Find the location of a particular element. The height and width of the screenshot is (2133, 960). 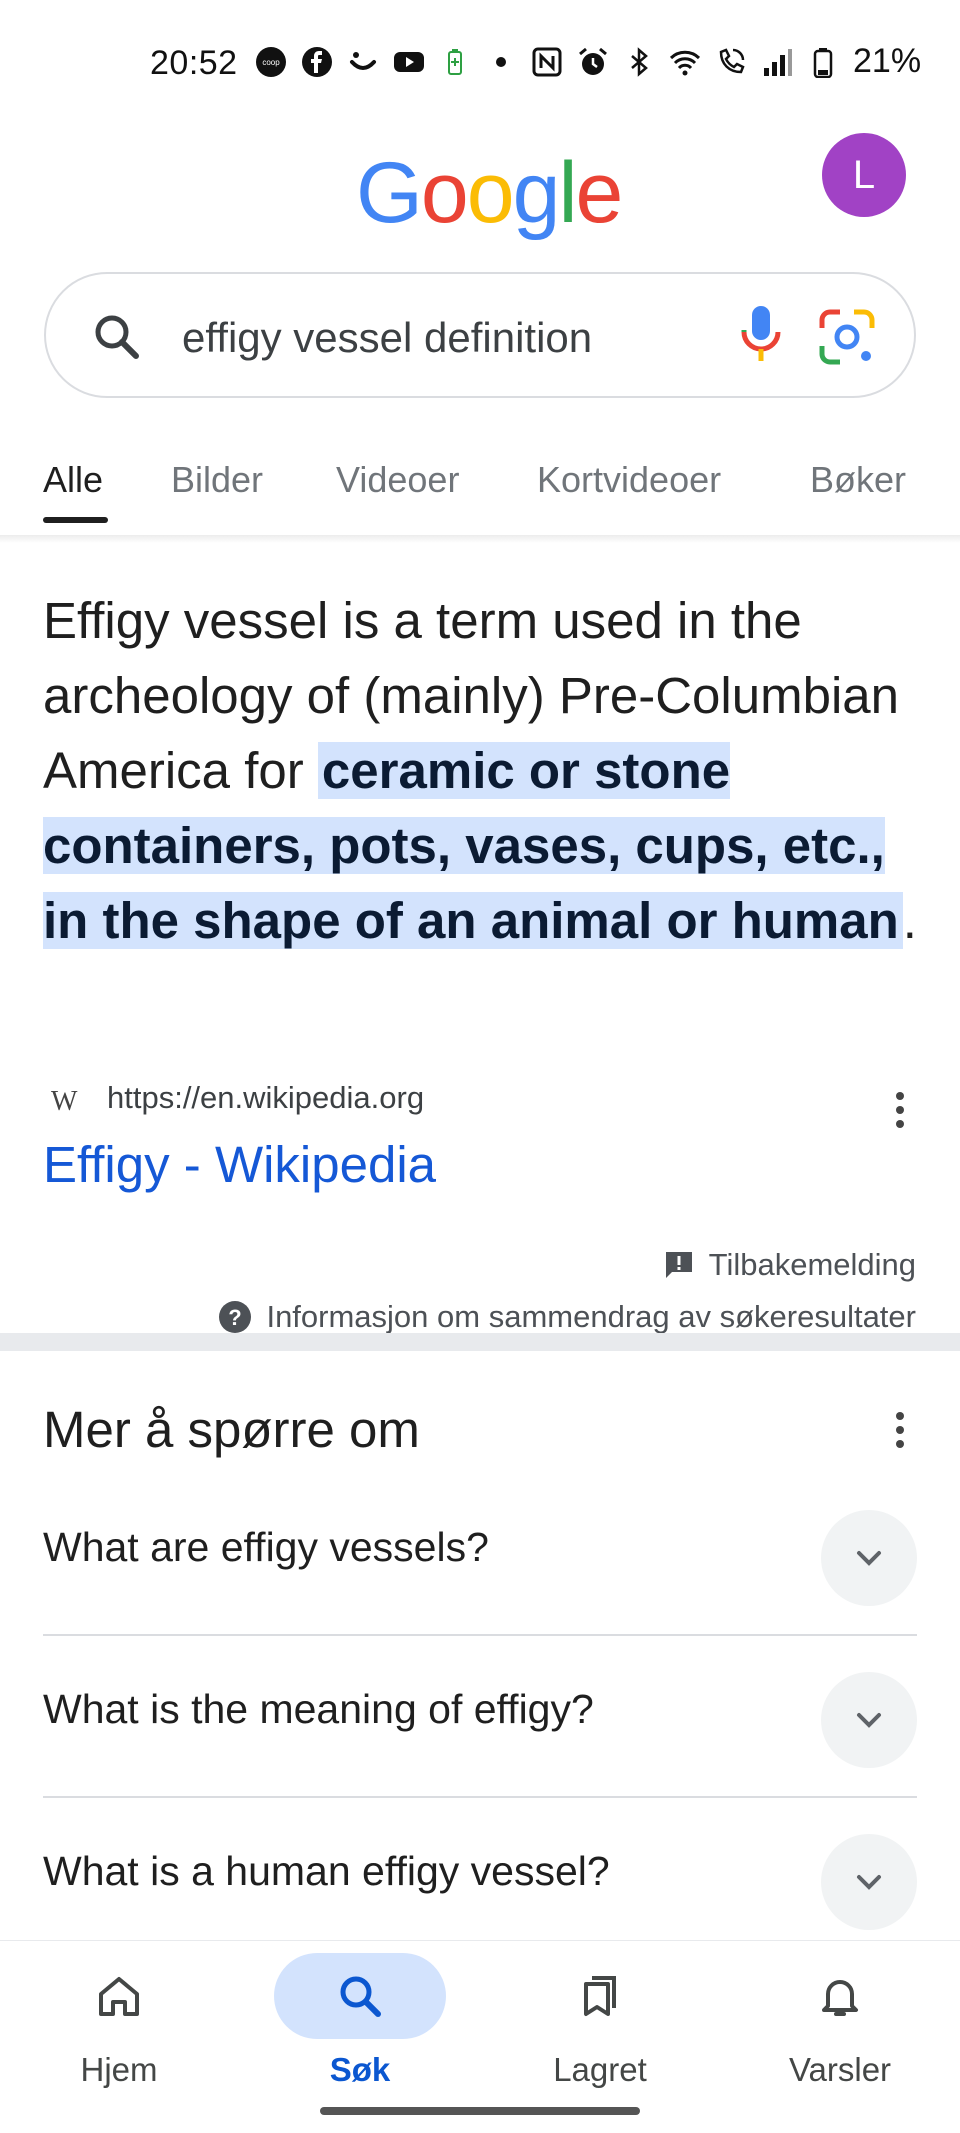

tabs-divider is located at coordinates (480, 539).